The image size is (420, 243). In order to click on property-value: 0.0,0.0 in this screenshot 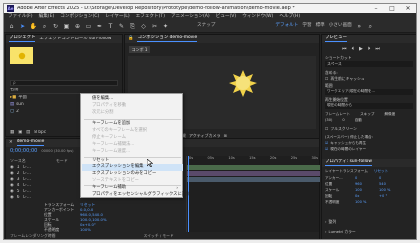, I will do `click(86, 209)`.